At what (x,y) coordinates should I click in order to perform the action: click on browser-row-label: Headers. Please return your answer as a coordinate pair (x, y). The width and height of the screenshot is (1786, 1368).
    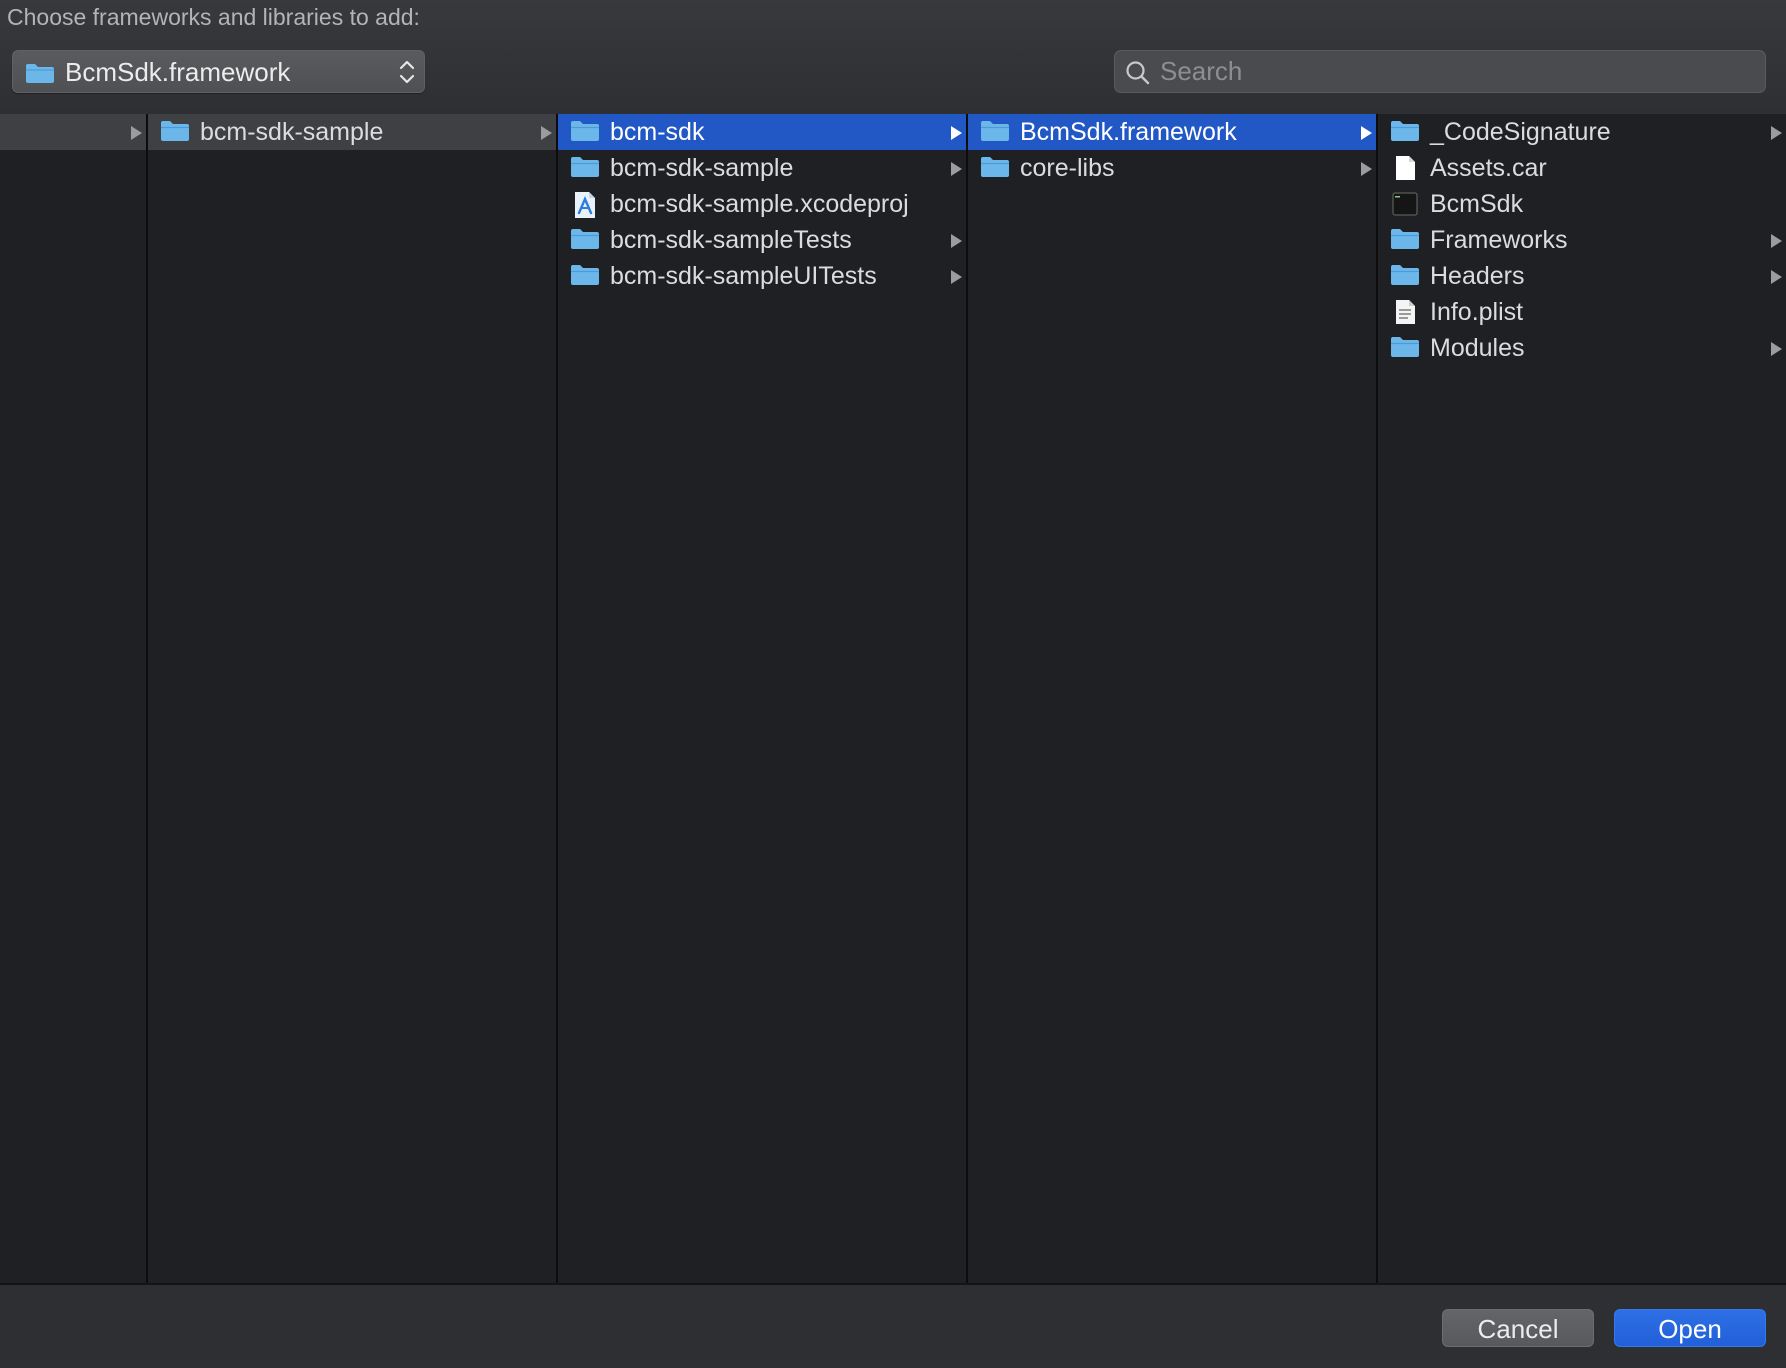
    Looking at the image, I should click on (1477, 276).